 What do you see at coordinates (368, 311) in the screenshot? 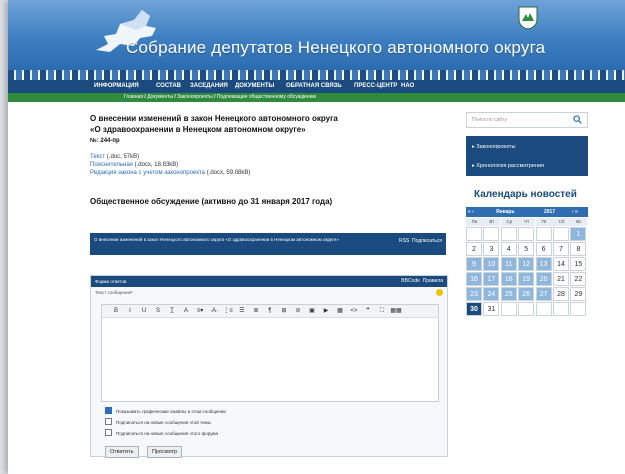
I see `toolbar-button: ❞` at bounding box center [368, 311].